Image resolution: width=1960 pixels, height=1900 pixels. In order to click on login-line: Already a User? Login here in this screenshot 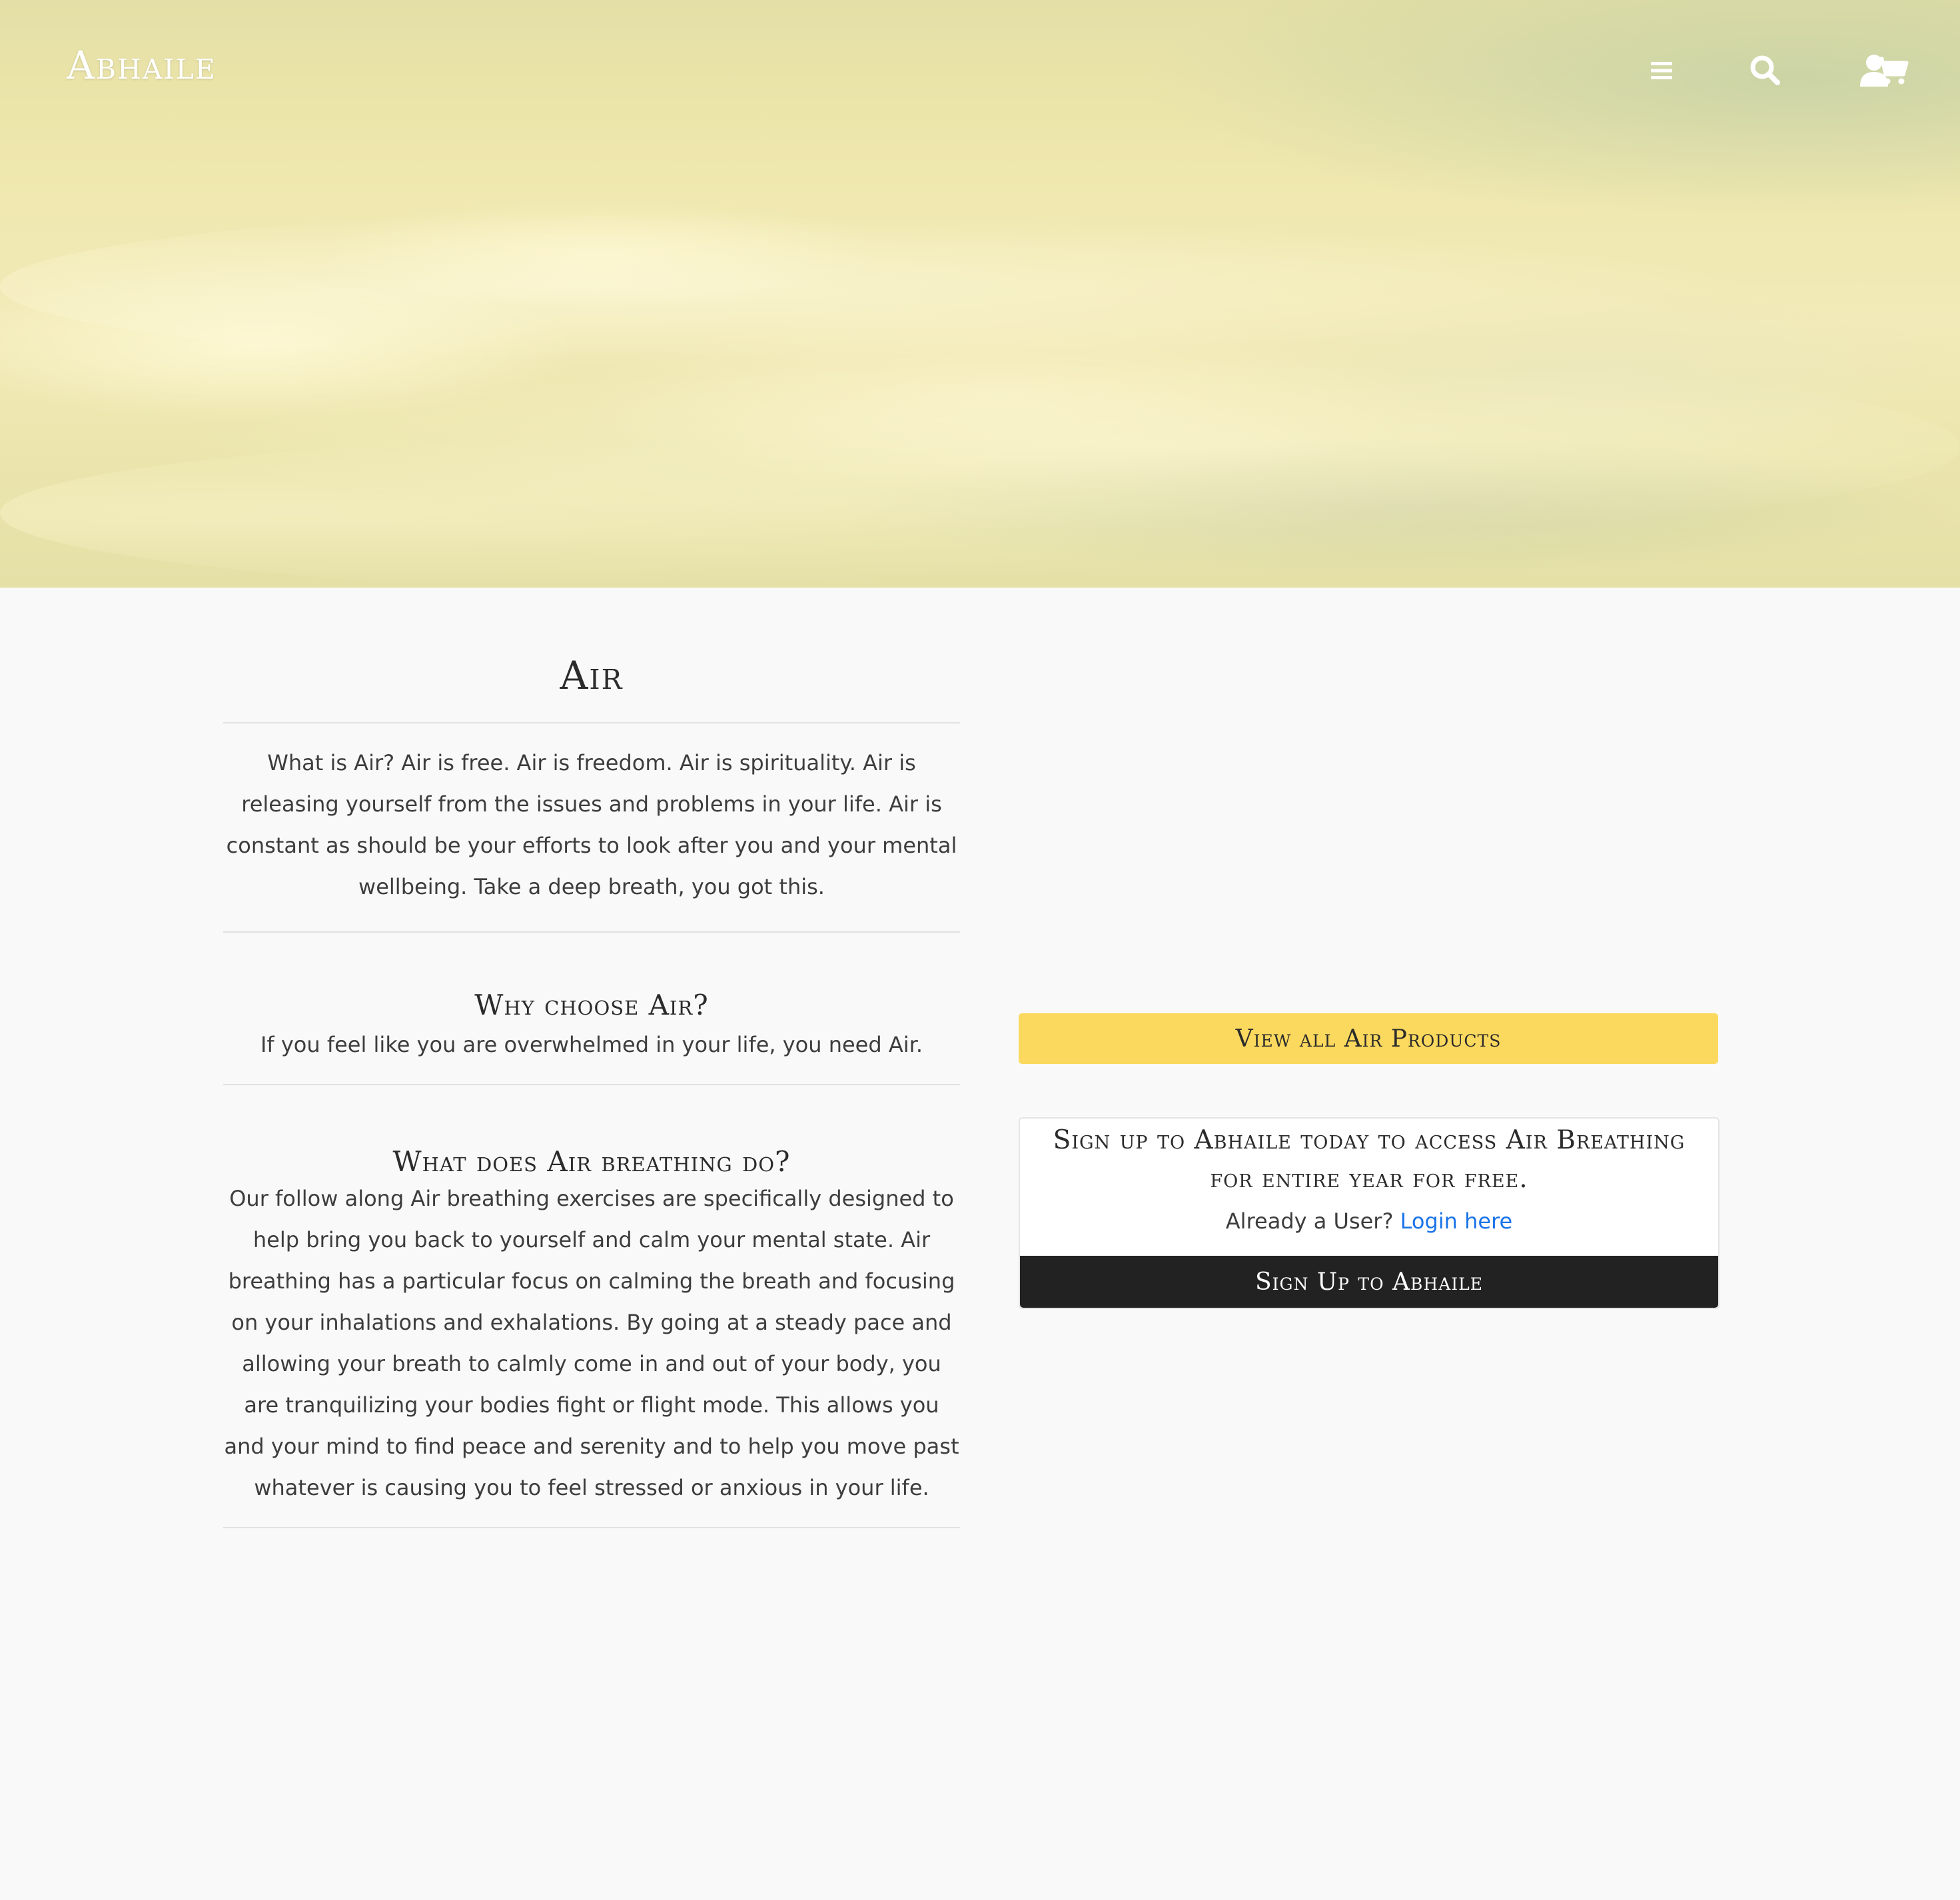, I will do `click(1369, 1221)`.